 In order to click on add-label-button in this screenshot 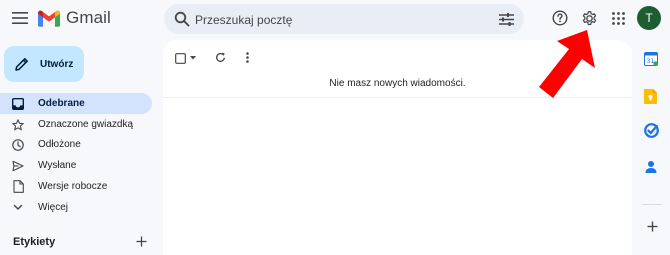, I will do `click(141, 241)`.